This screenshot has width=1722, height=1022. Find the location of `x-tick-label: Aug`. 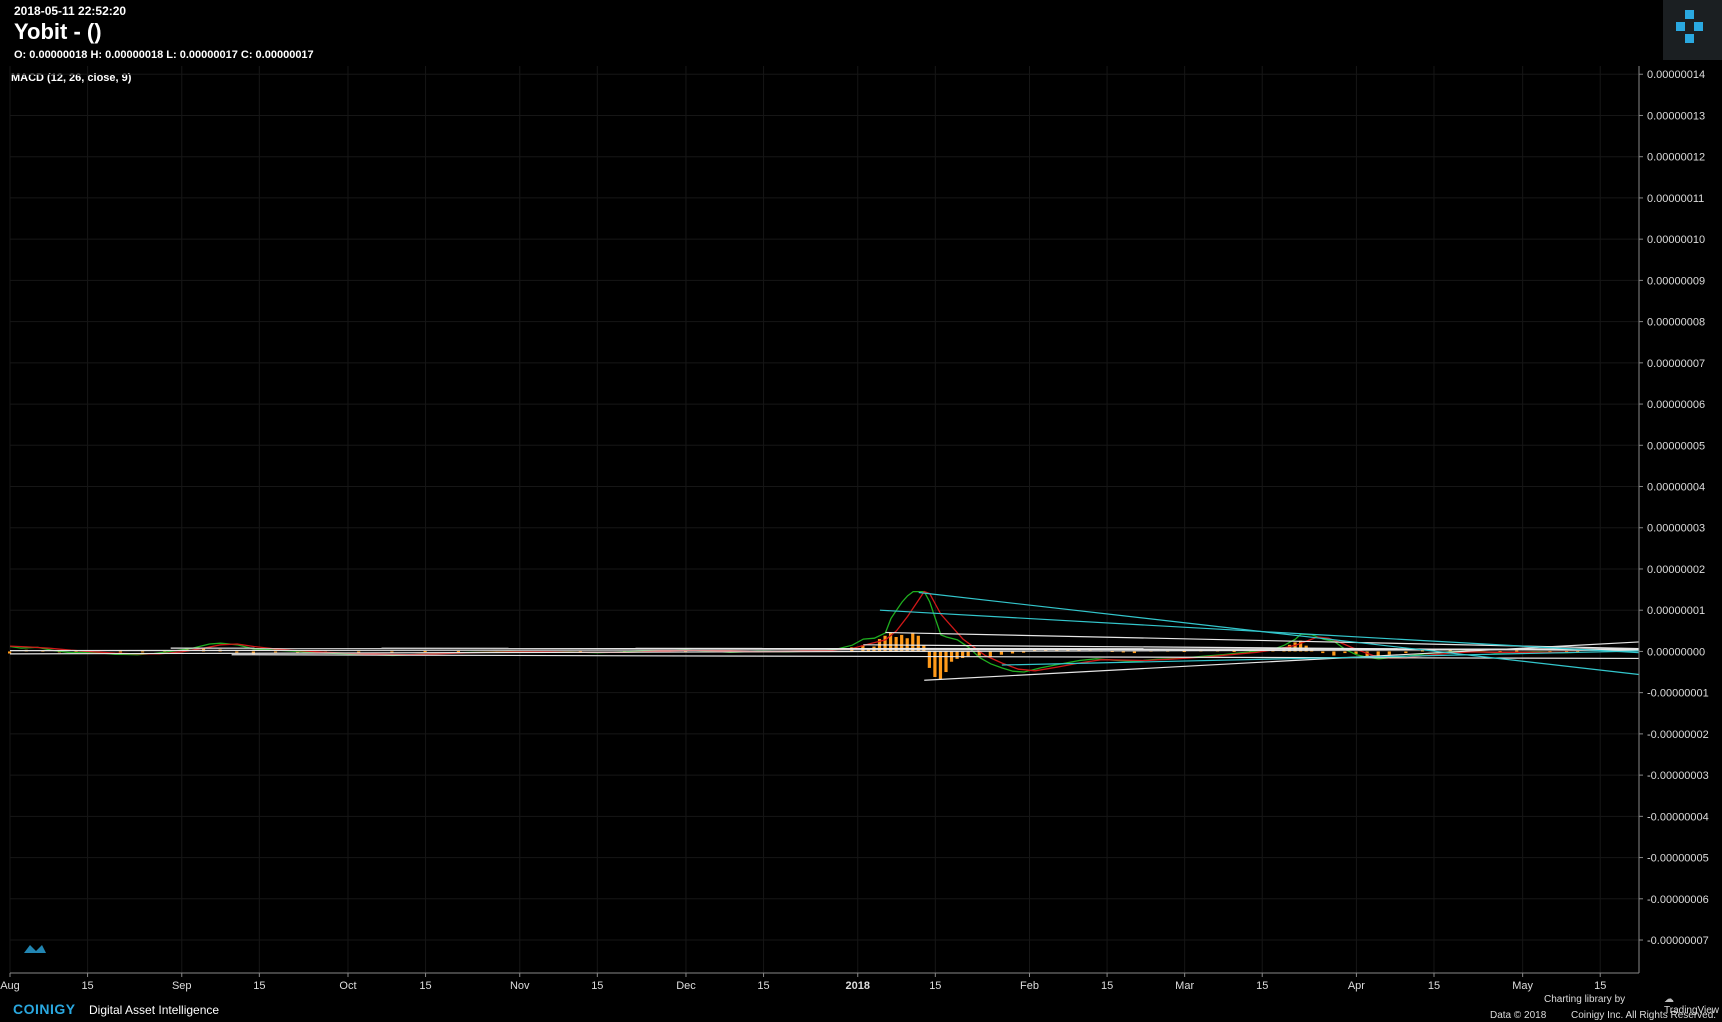

x-tick-label: Aug is located at coordinates (10, 986).